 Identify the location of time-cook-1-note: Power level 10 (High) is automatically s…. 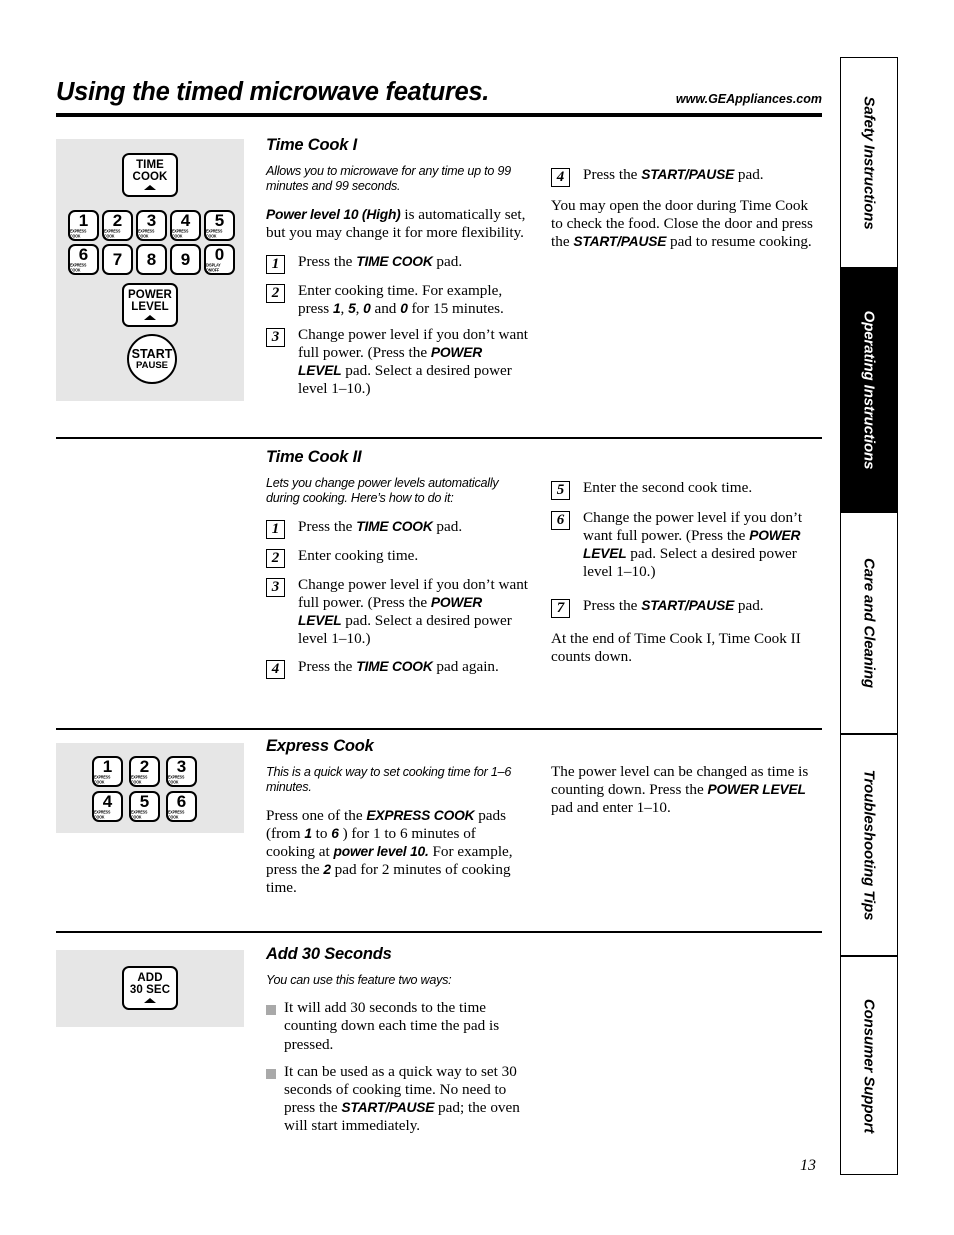
(397, 224).